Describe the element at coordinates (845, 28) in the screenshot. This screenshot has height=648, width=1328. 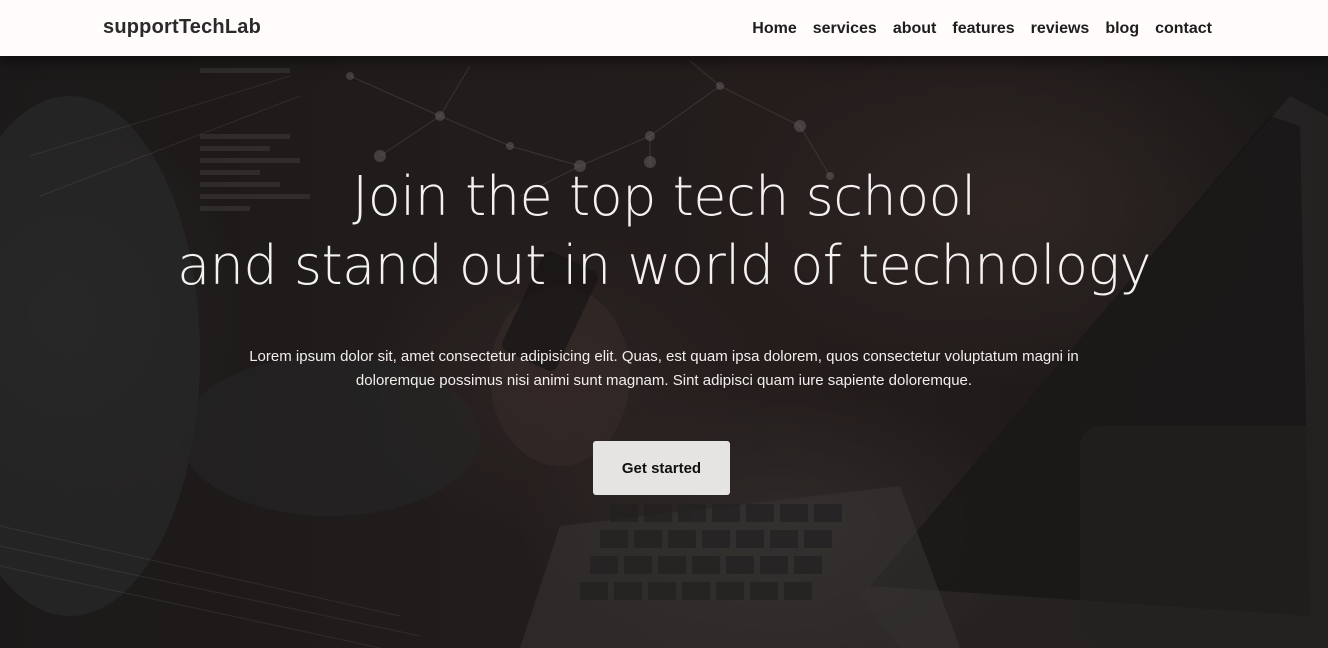
I see `nav-link-services: services` at that location.